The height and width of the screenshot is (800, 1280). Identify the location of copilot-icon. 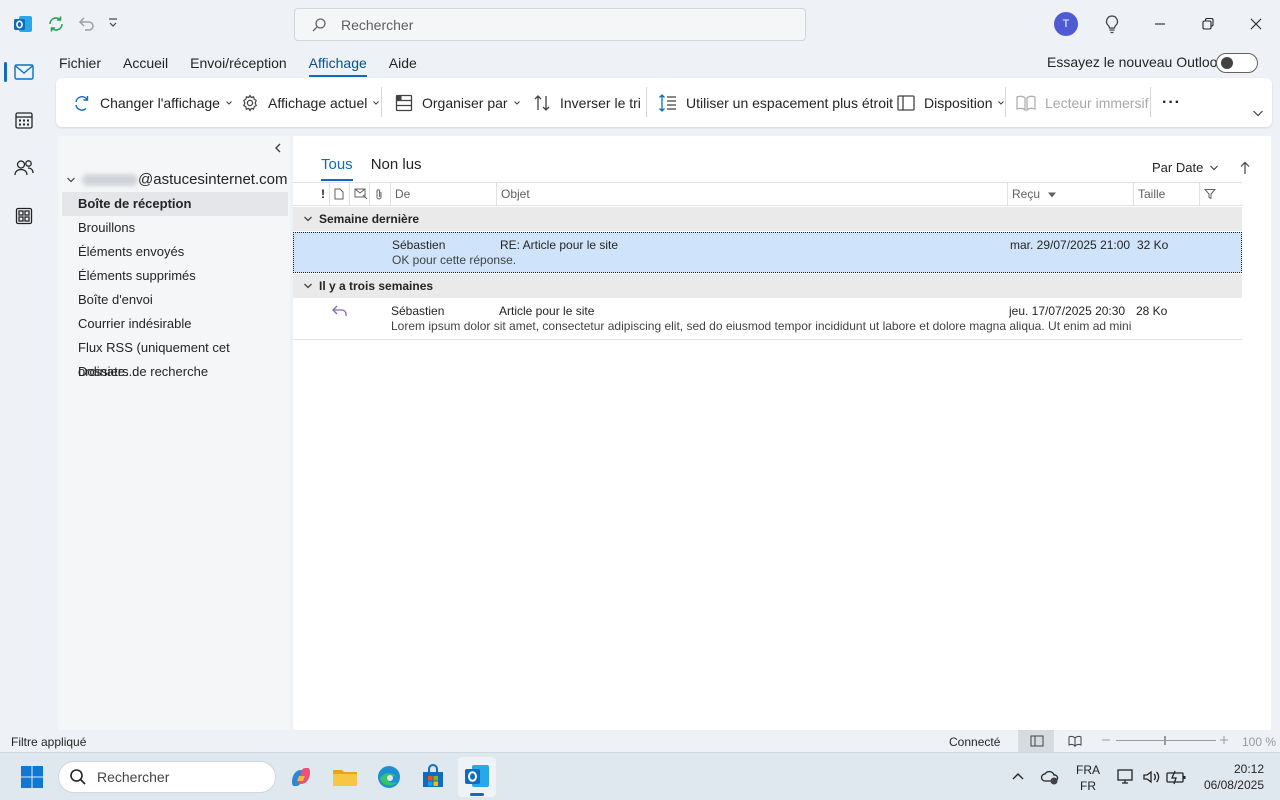
(301, 777).